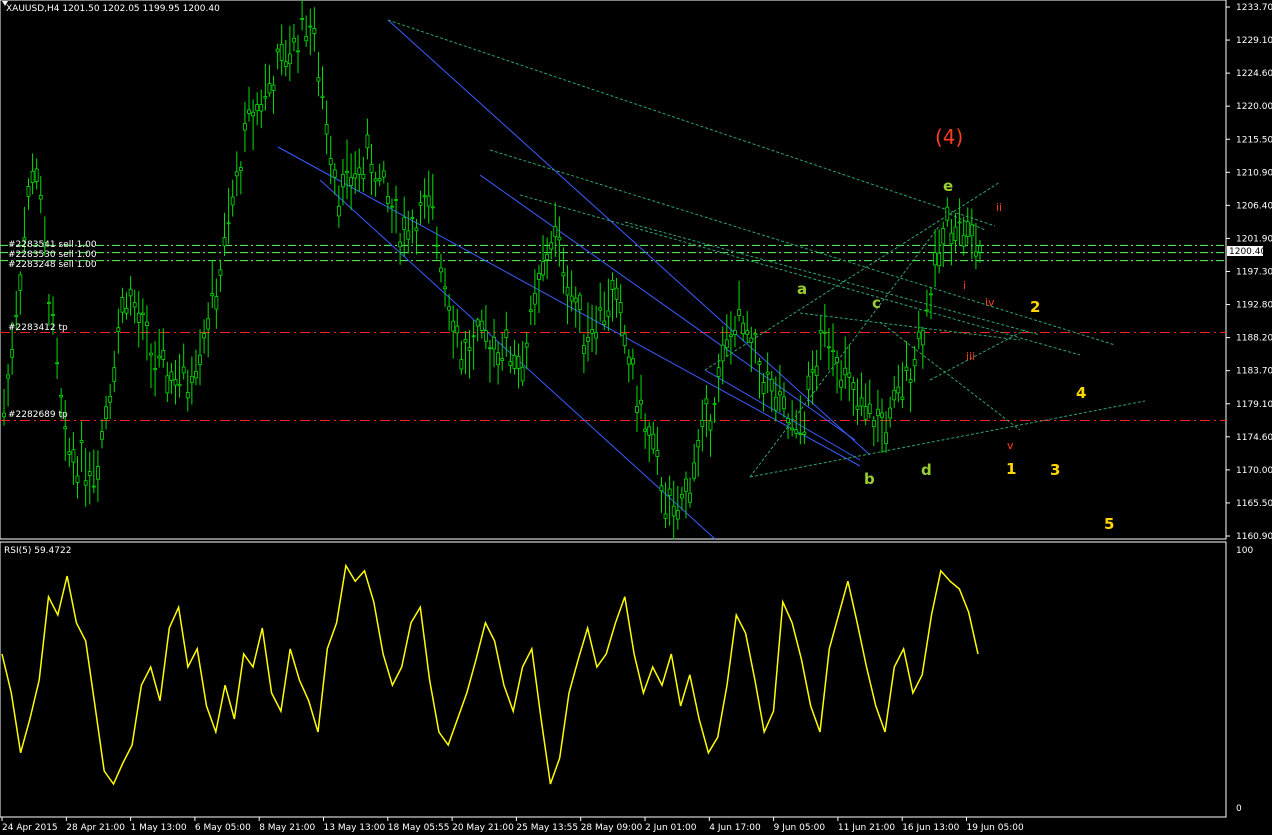  What do you see at coordinates (948, 186) in the screenshot?
I see `wave-label-e: e` at bounding box center [948, 186].